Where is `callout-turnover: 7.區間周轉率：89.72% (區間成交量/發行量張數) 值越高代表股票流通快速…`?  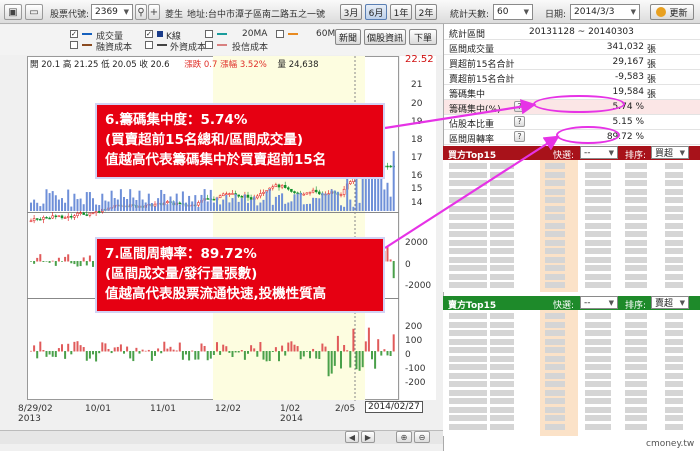
callout-turnover: 7.區間周轉率：89.72% (區間成交量/發行量張數) 值越高代表股票流通快速… is located at coordinates (240, 275).